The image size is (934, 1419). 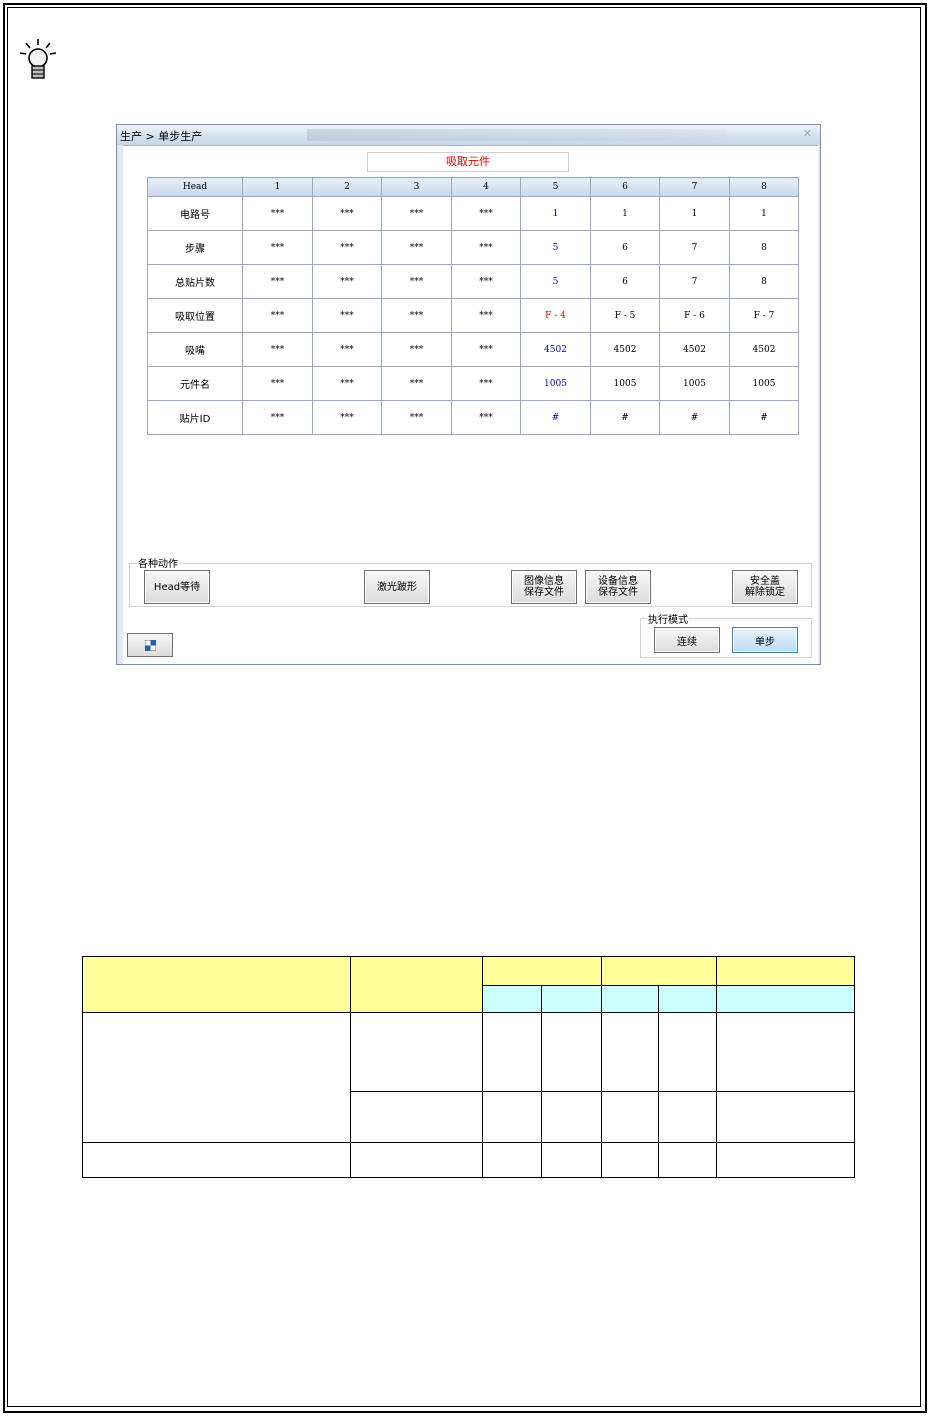 I want to click on grid-row-label: 贴片ID, so click(x=195, y=417).